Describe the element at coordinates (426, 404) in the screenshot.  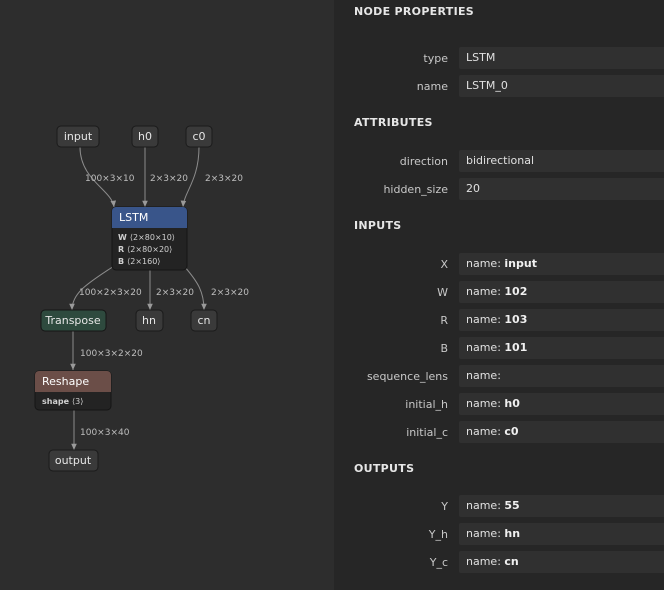
I see `input-label-initial-h: initial_h` at that location.